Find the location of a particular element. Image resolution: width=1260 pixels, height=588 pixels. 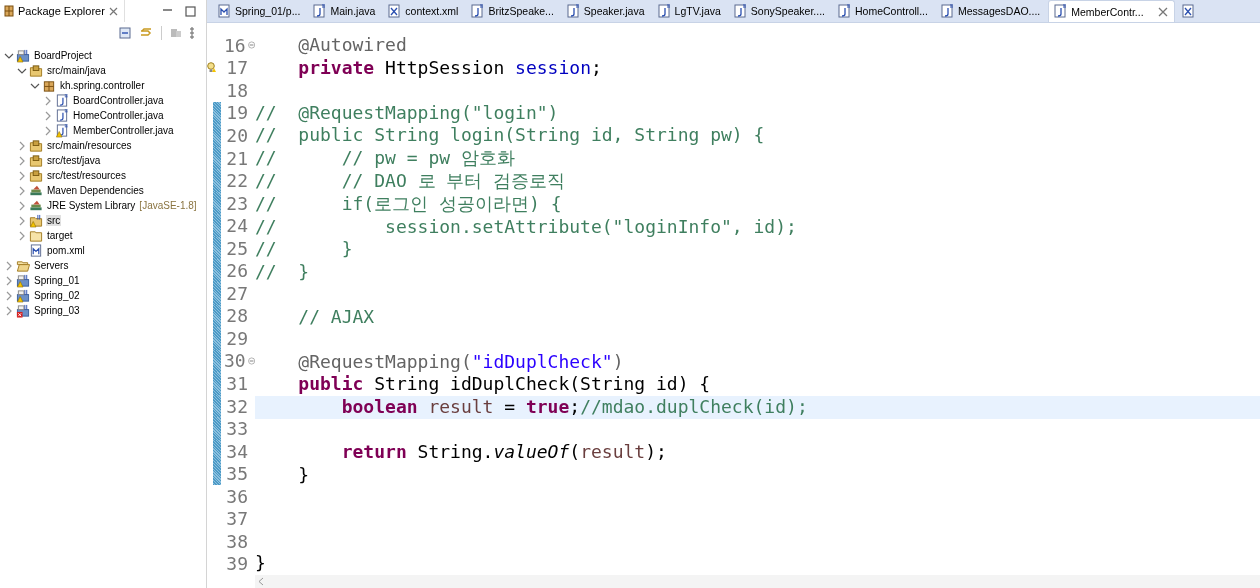

tree-item: src/main/java is located at coordinates (76, 70).